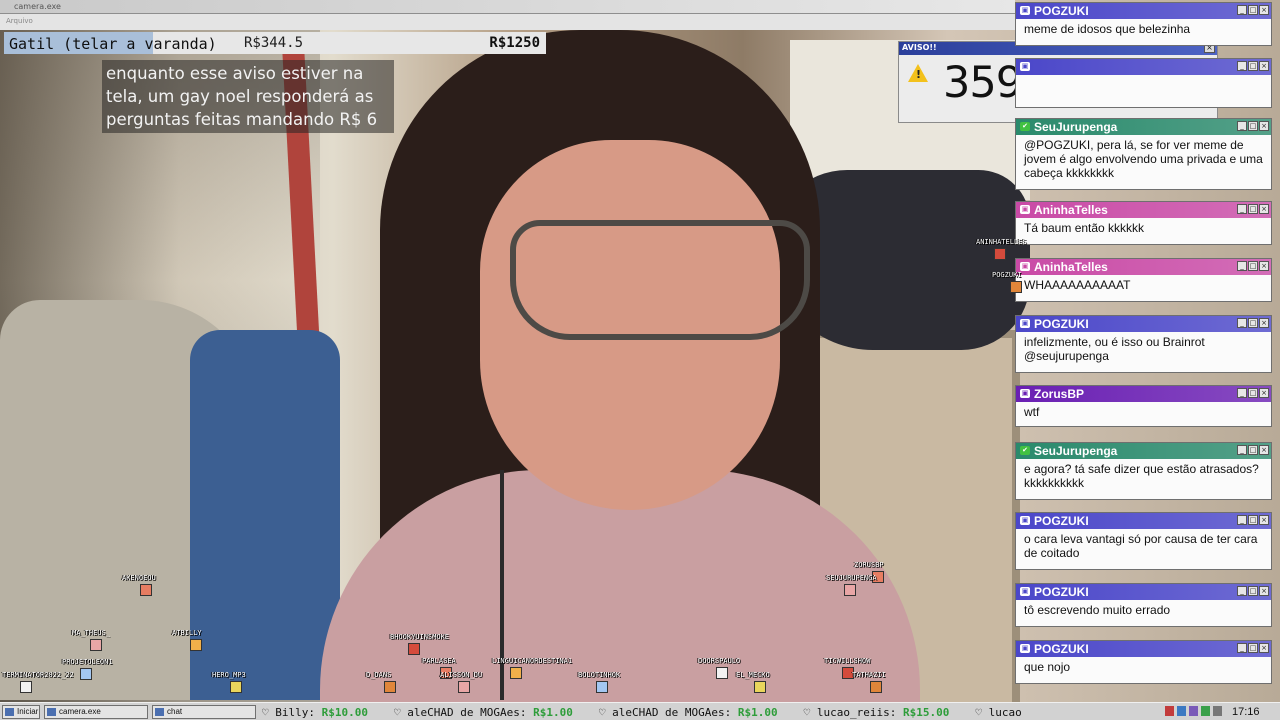  I want to click on window-controls: _ □ ×, so click(1253, 266).